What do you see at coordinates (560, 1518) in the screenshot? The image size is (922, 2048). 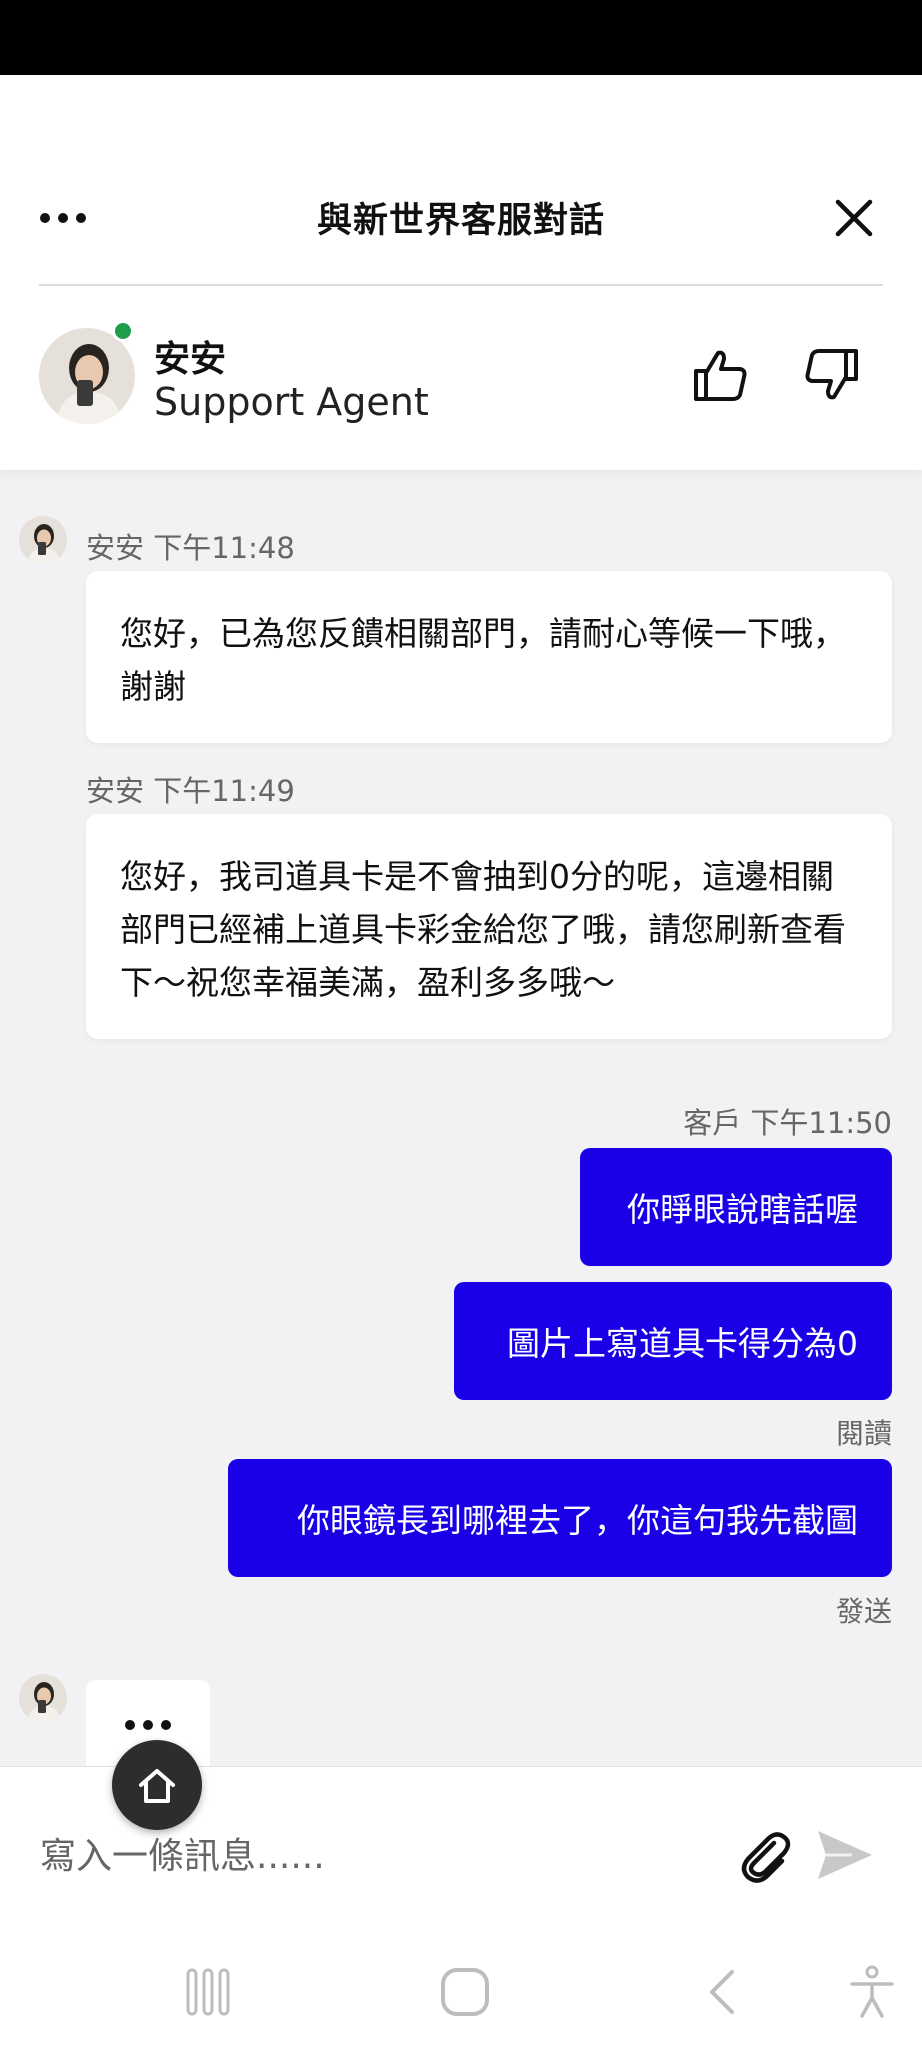 I see `outgoing-message: 你眼鏡長到哪裡去了，你這句我先截圖` at bounding box center [560, 1518].